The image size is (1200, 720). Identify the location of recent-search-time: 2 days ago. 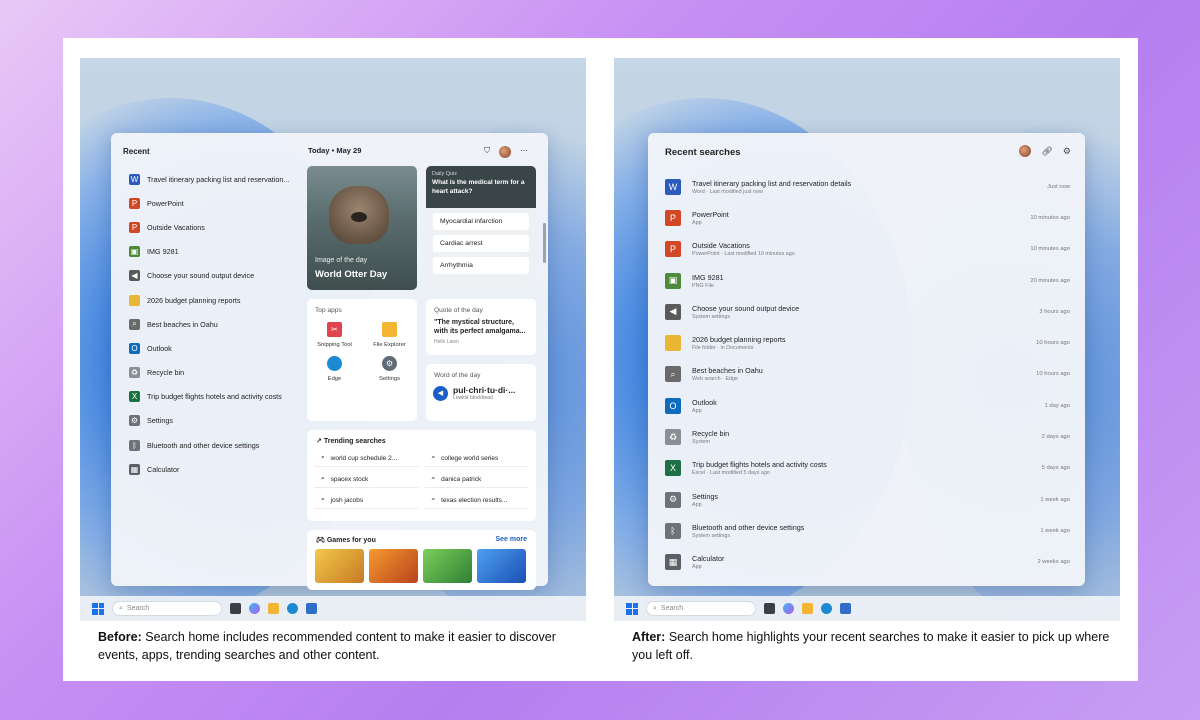
(1055, 437).